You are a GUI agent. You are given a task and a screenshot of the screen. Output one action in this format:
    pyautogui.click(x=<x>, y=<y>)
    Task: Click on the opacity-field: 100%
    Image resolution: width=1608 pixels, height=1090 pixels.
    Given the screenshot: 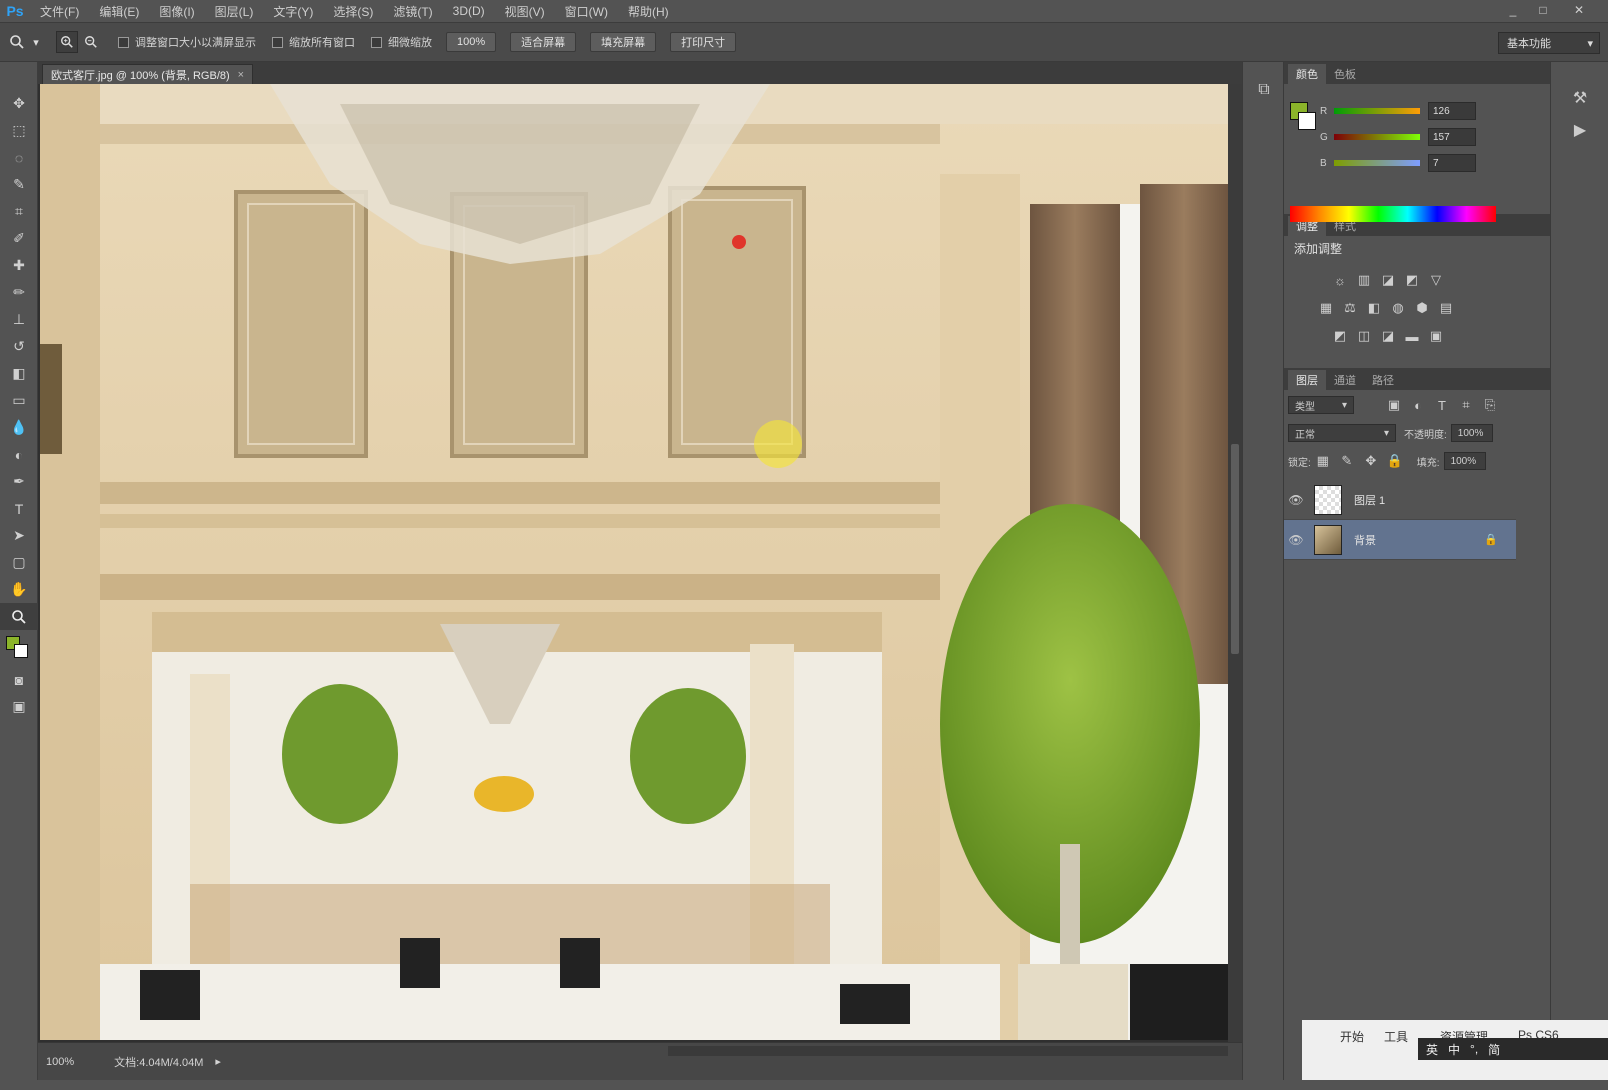 What is the action you would take?
    pyautogui.click(x=1471, y=433)
    